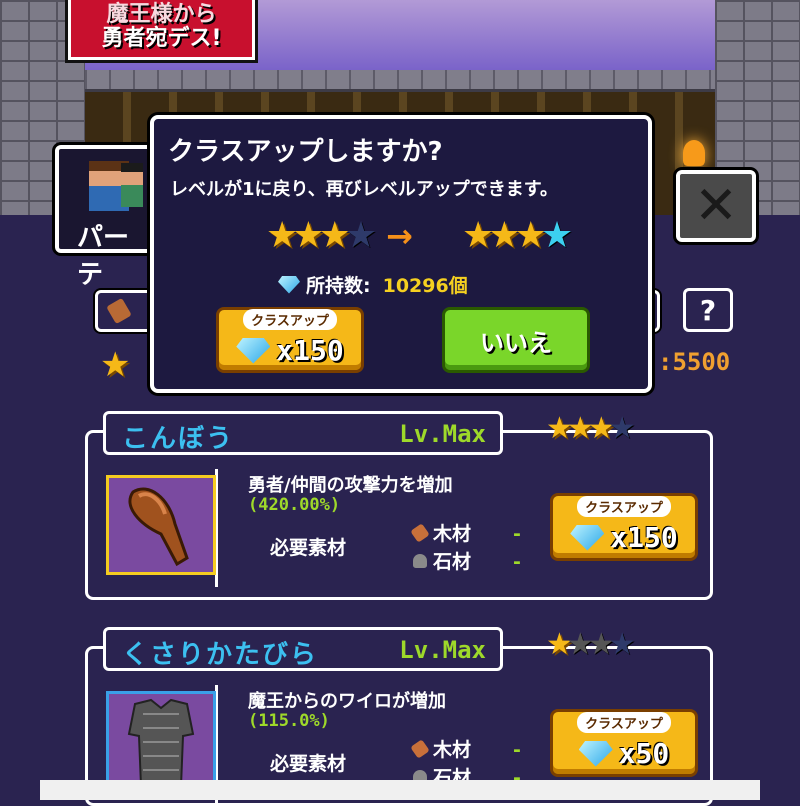  What do you see at coordinates (400, 790) in the screenshot?
I see `bottom-bar` at bounding box center [400, 790].